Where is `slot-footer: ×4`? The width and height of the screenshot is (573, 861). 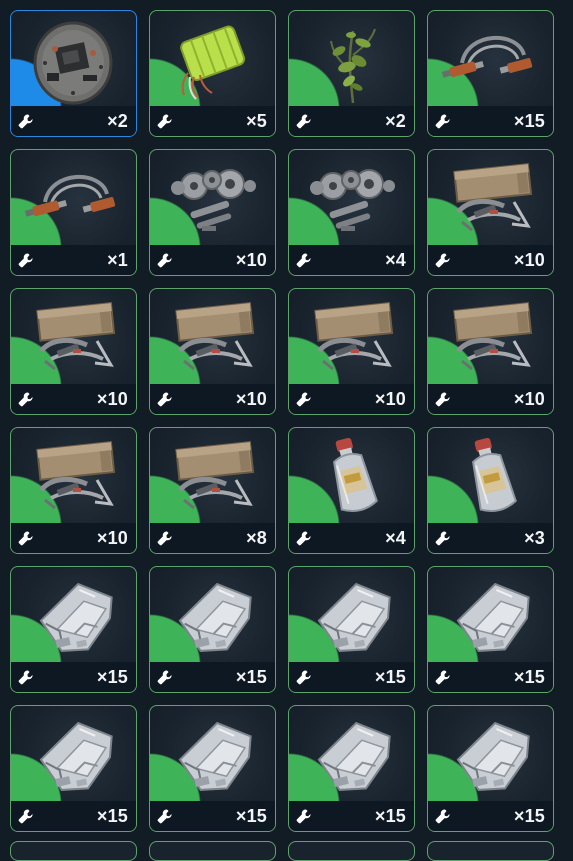
slot-footer: ×4 is located at coordinates (351, 260).